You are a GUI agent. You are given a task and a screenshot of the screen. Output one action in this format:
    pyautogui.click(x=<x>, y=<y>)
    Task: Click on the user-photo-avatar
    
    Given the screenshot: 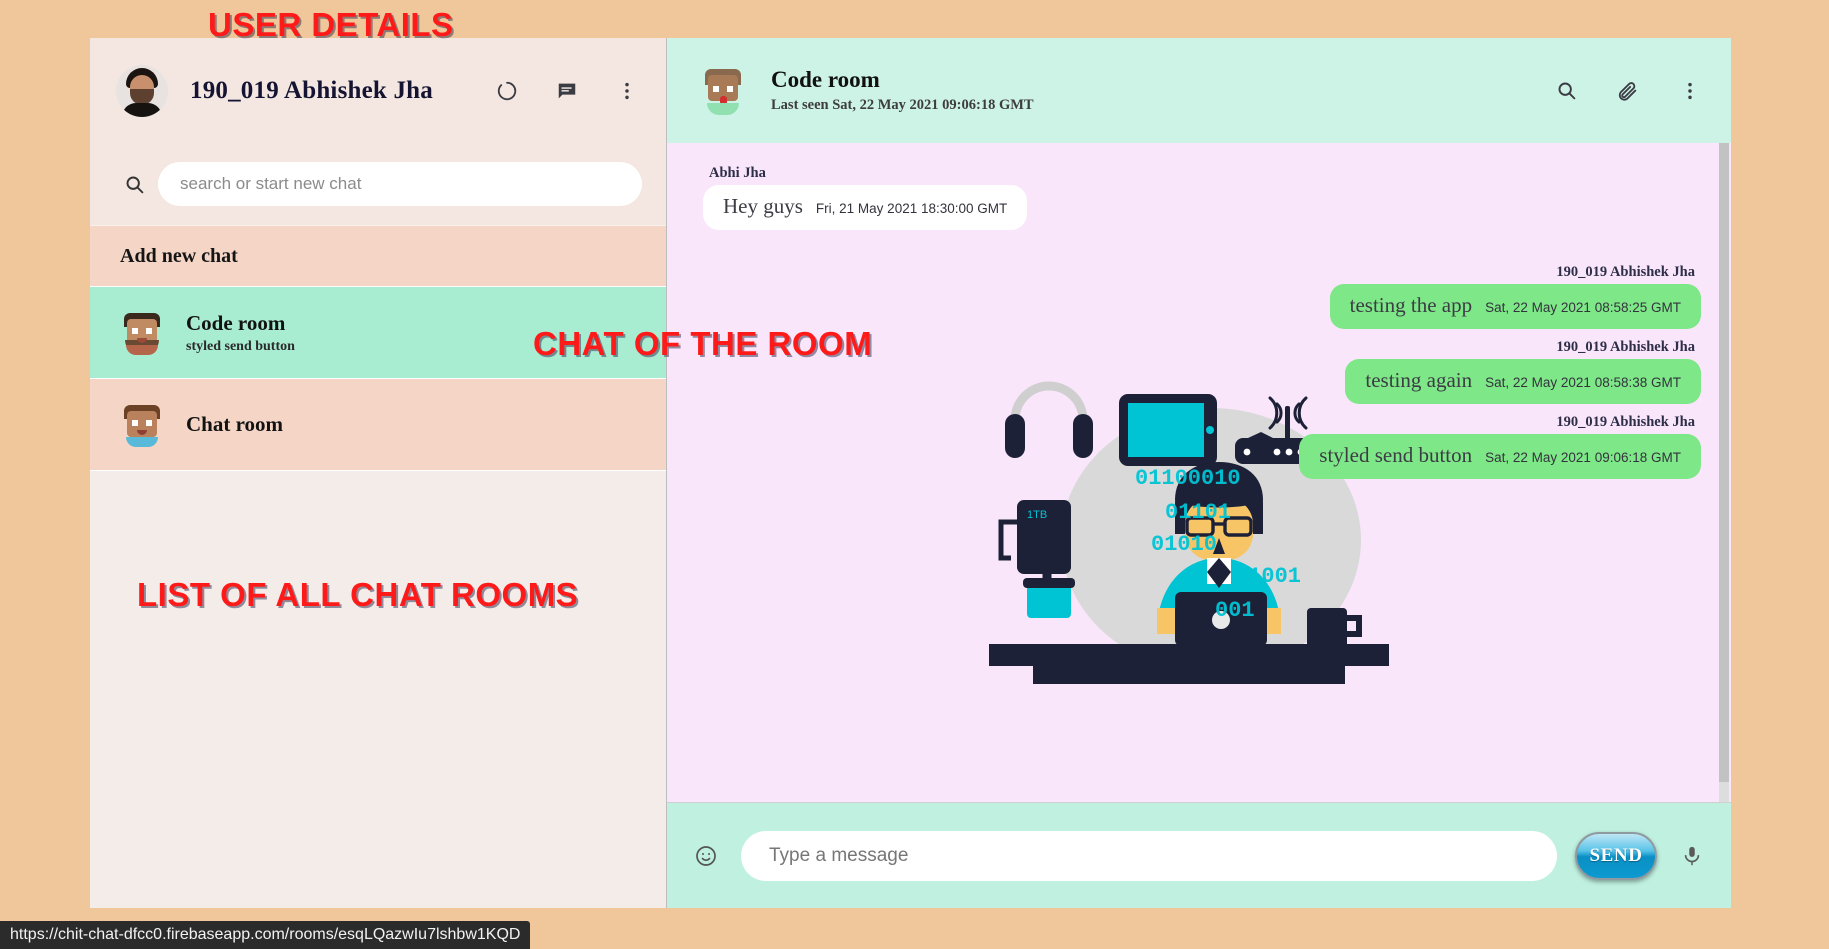 What is the action you would take?
    pyautogui.click(x=142, y=90)
    